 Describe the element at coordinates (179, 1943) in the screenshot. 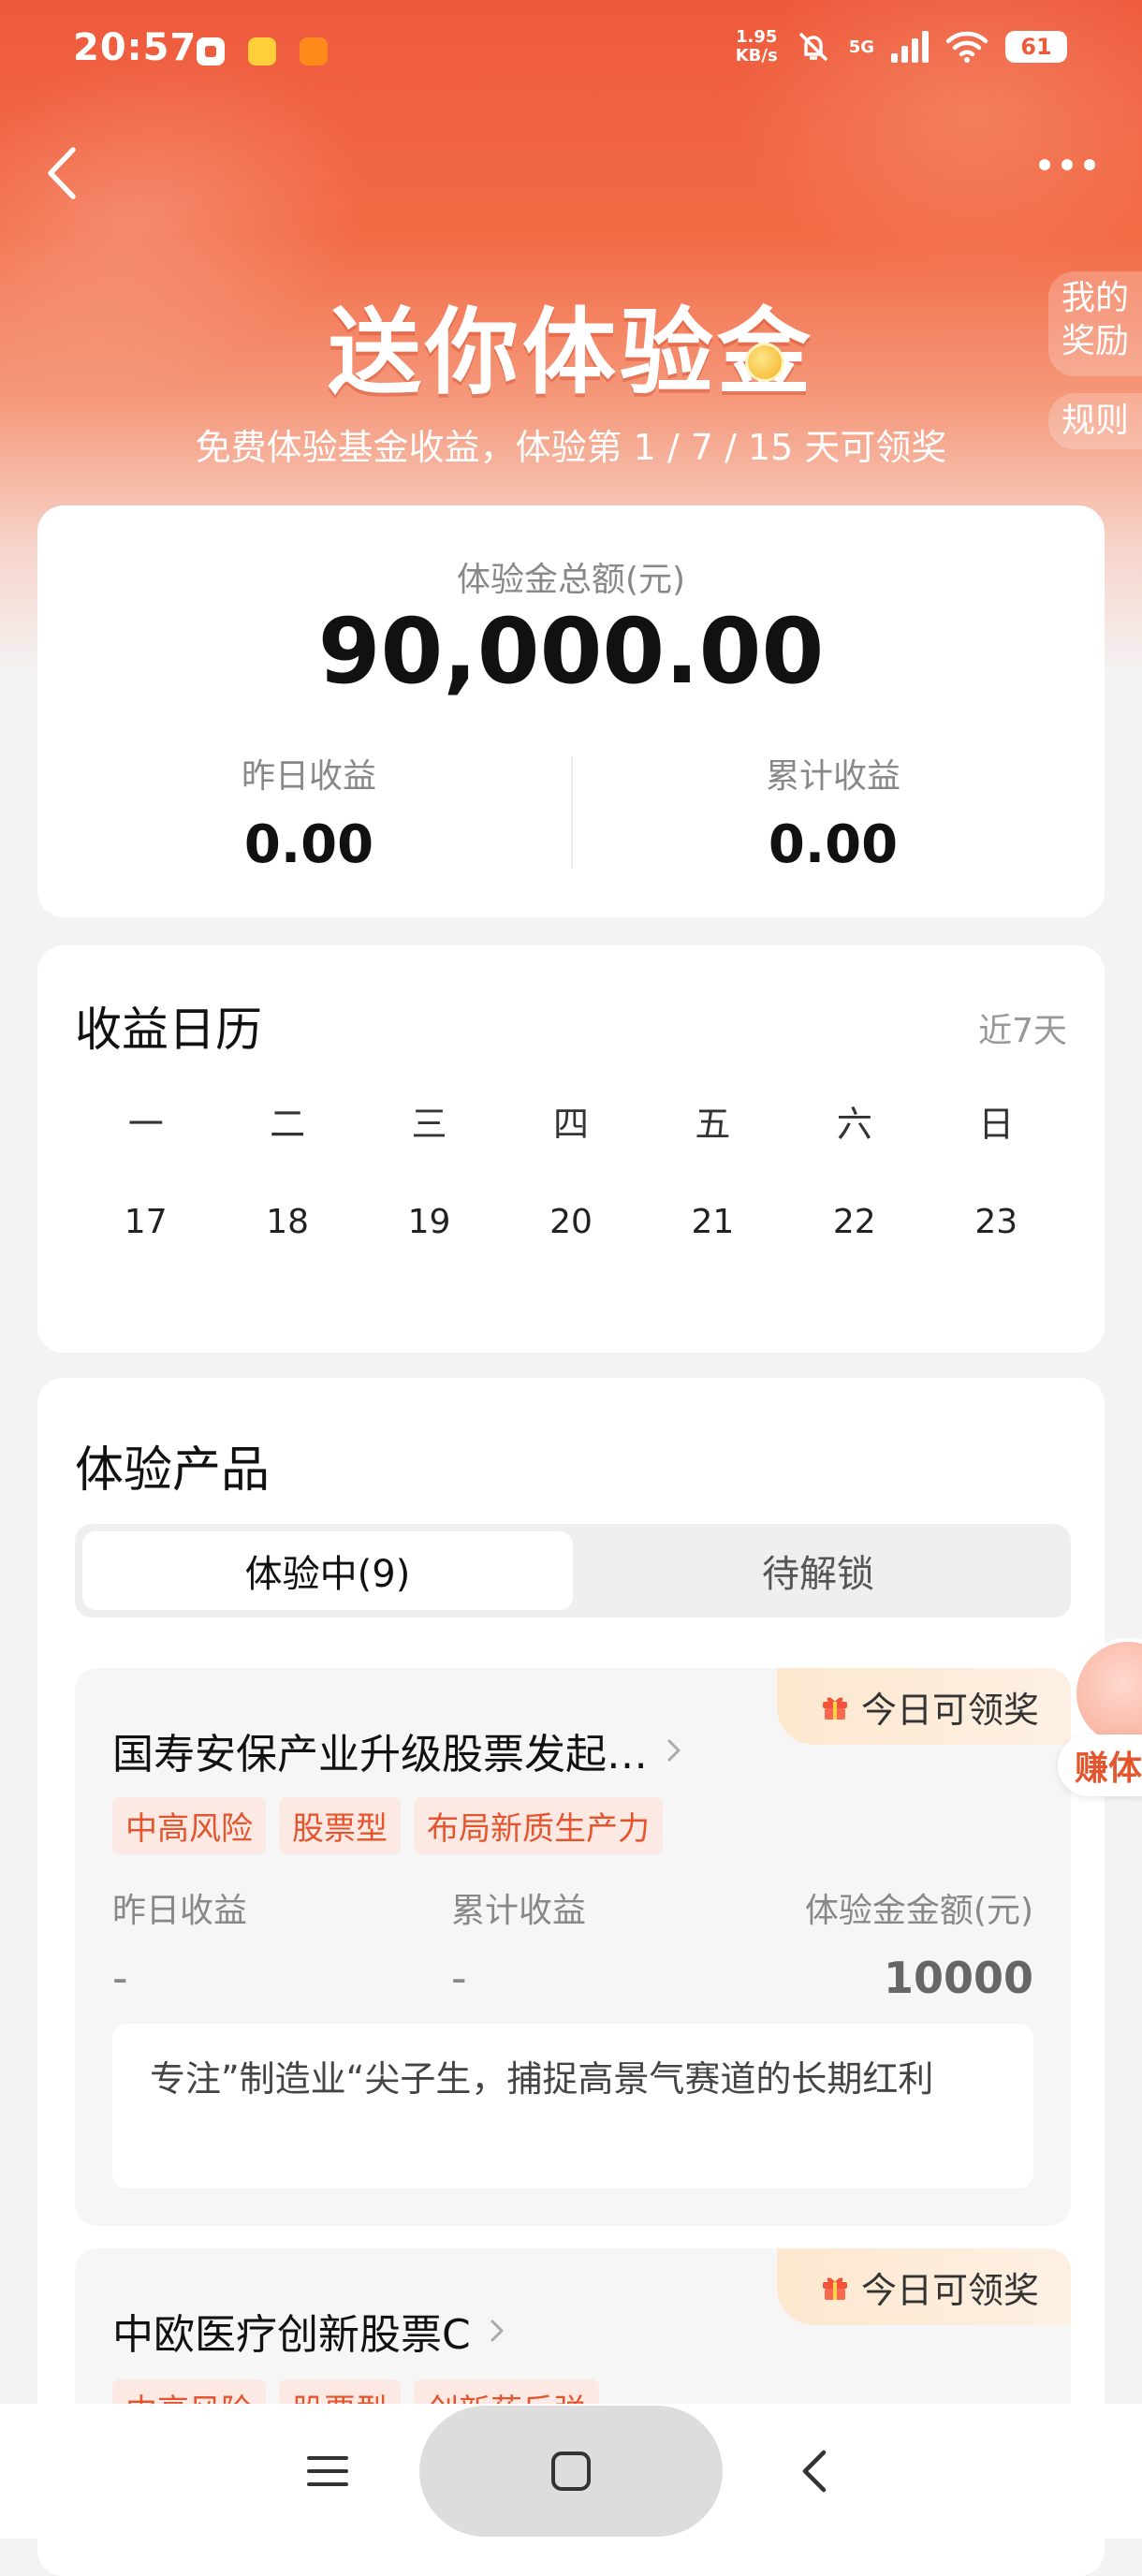

I see `fund-yesterday: 昨日收益 -` at that location.